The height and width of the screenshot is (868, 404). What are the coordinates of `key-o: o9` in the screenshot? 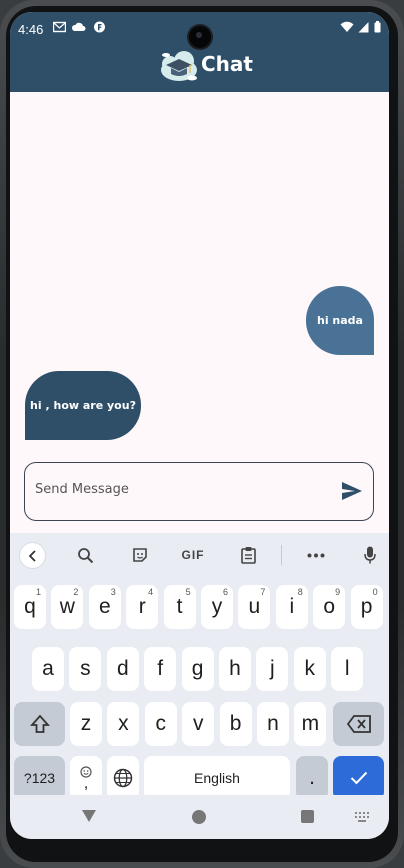 It's located at (329, 607).